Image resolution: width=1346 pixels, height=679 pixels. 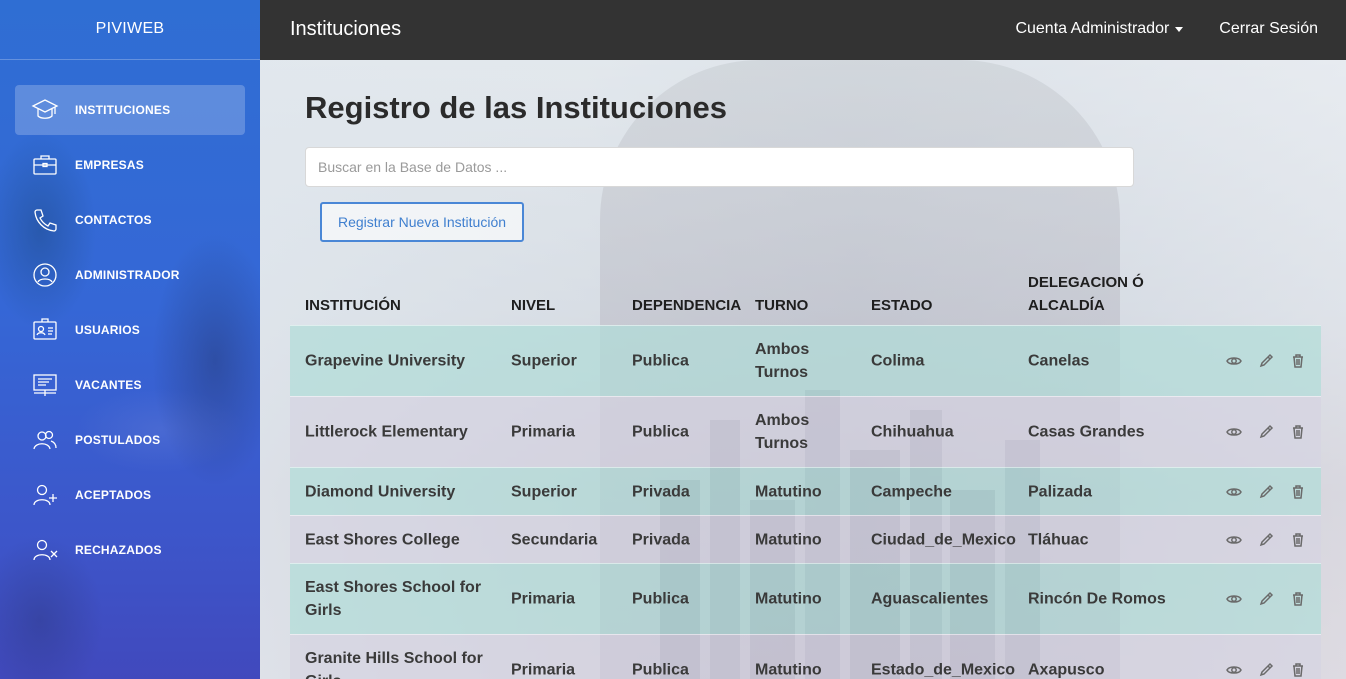 What do you see at coordinates (130, 440) in the screenshot?
I see `sidebar-item-postulados: POSTULADOS` at bounding box center [130, 440].